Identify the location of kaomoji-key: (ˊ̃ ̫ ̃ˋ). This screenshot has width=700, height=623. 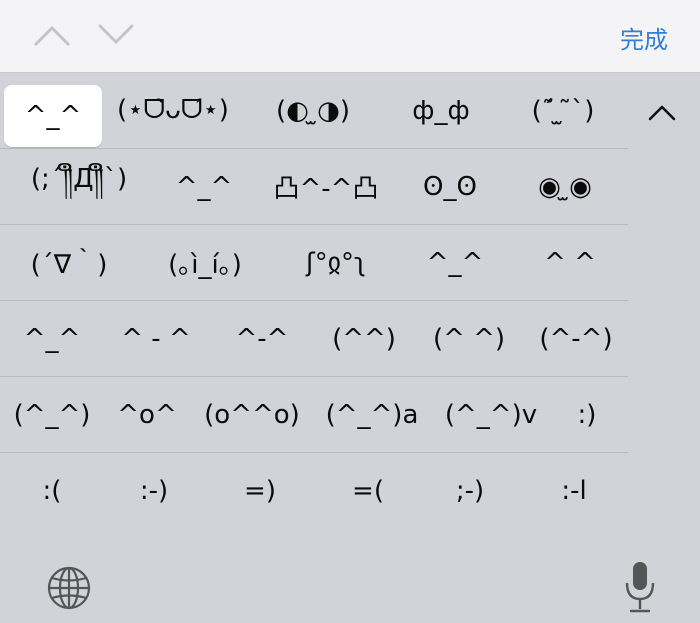
(563, 110).